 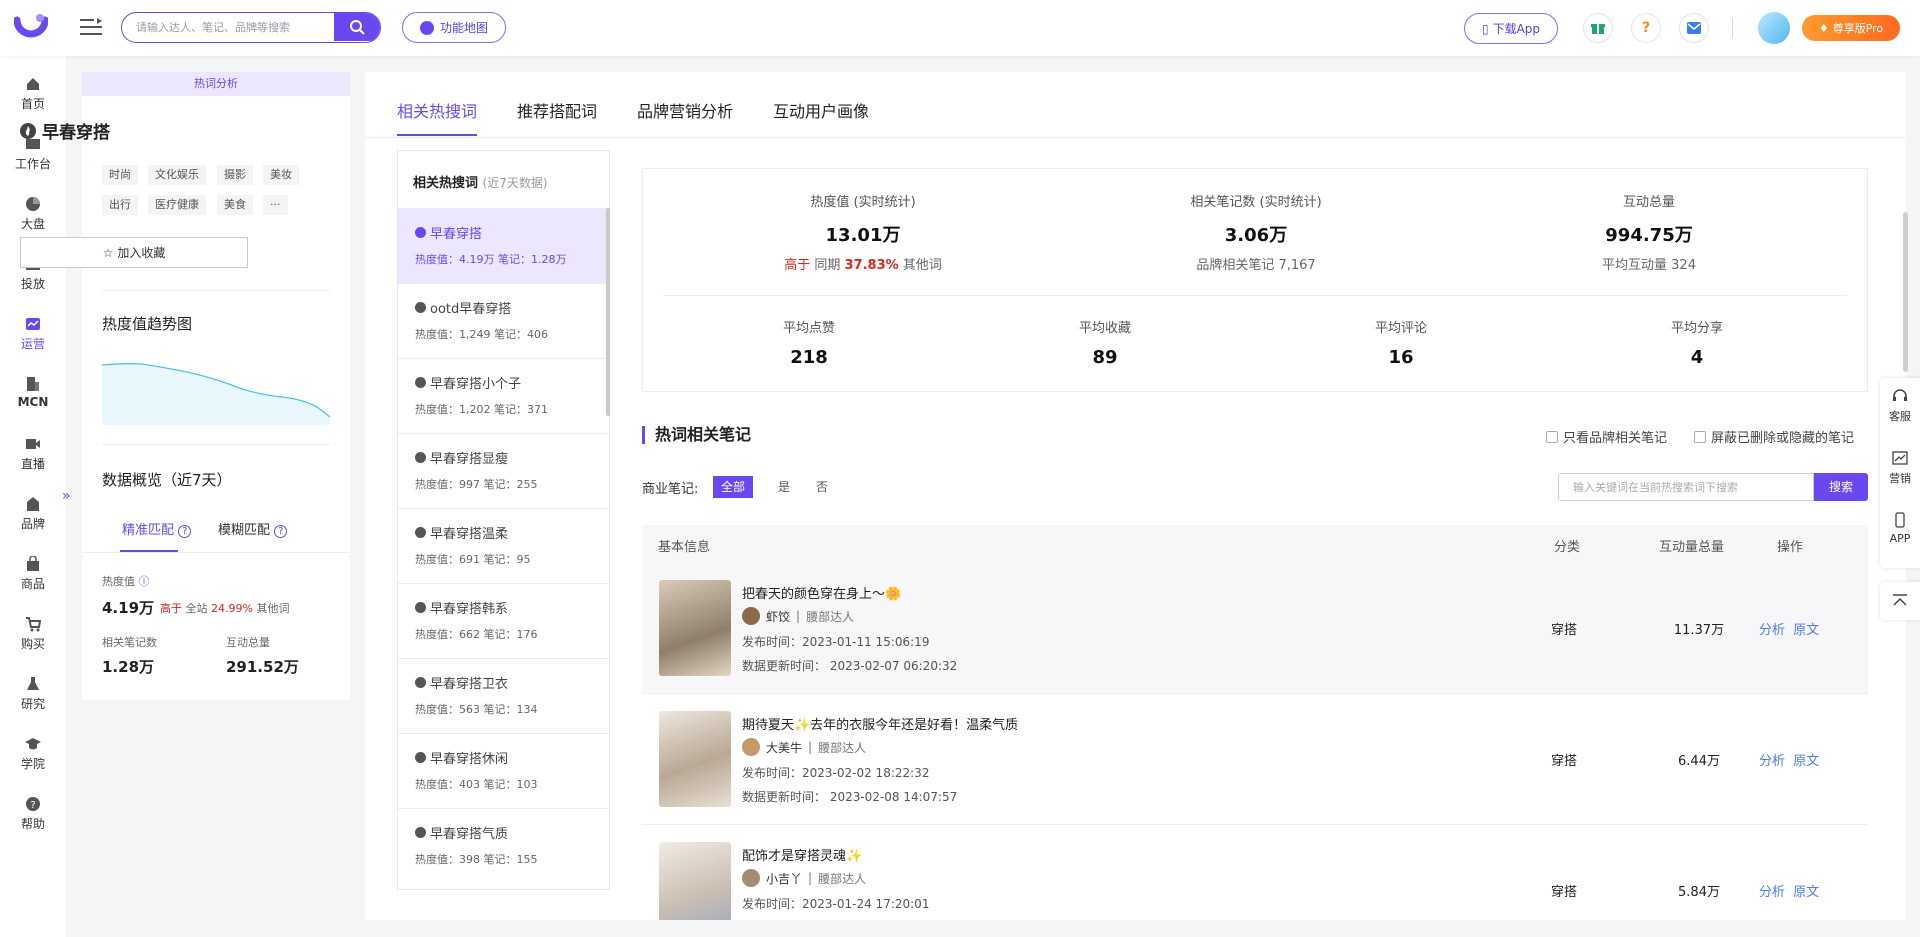 I want to click on sidebar-item-help: ? 帮助, so click(x=33, y=814).